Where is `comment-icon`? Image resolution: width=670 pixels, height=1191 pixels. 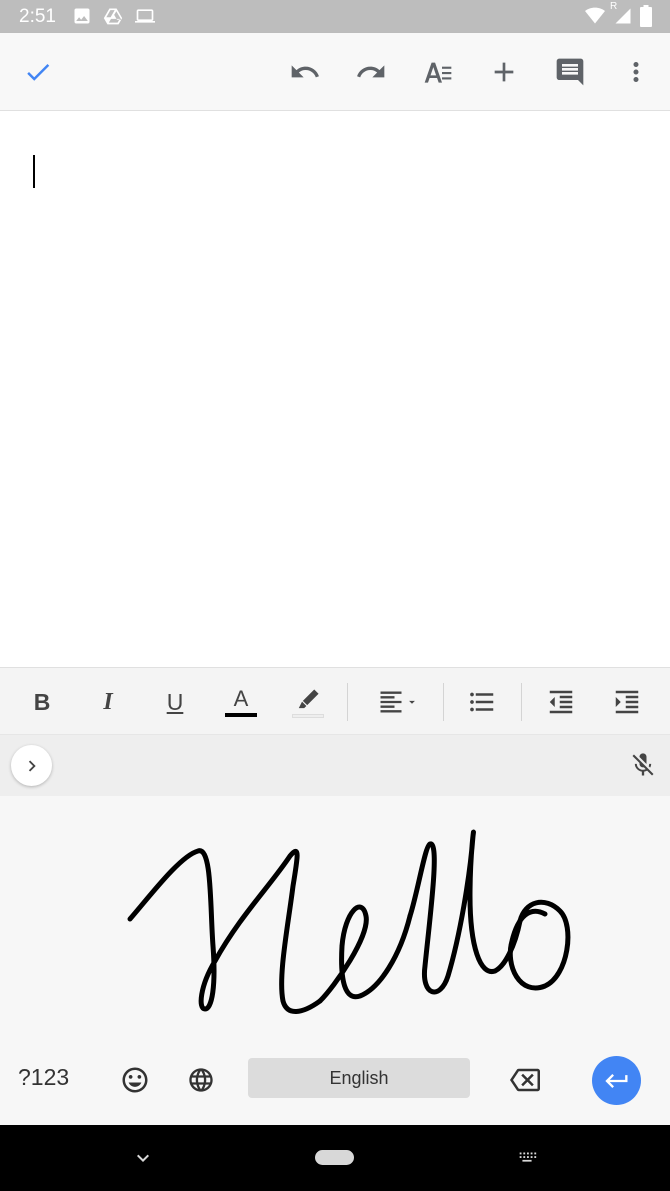
comment-icon is located at coordinates (570, 72).